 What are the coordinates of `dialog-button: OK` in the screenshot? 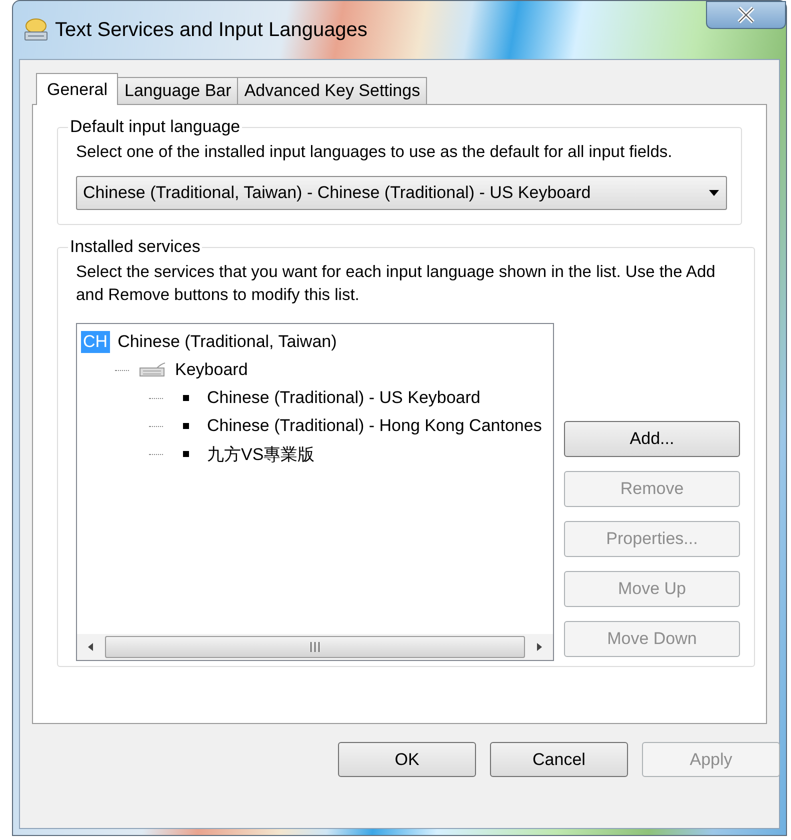 It's located at (407, 759).